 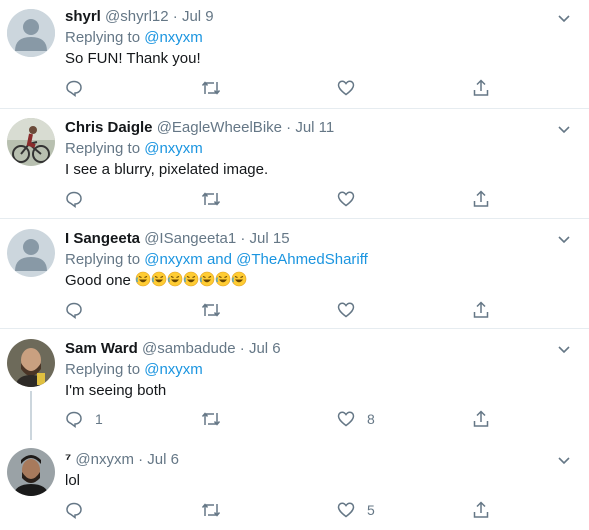 I want to click on tweet-text: Good one, so click(x=156, y=281).